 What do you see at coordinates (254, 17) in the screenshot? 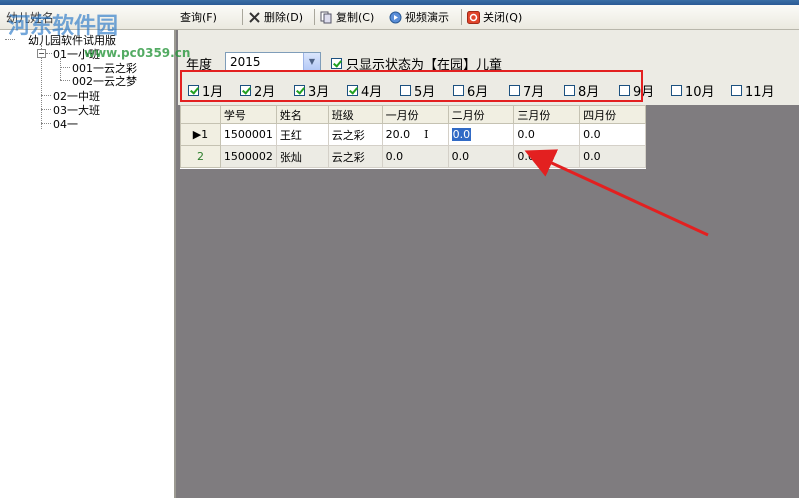
I see `delete-icon` at bounding box center [254, 17].